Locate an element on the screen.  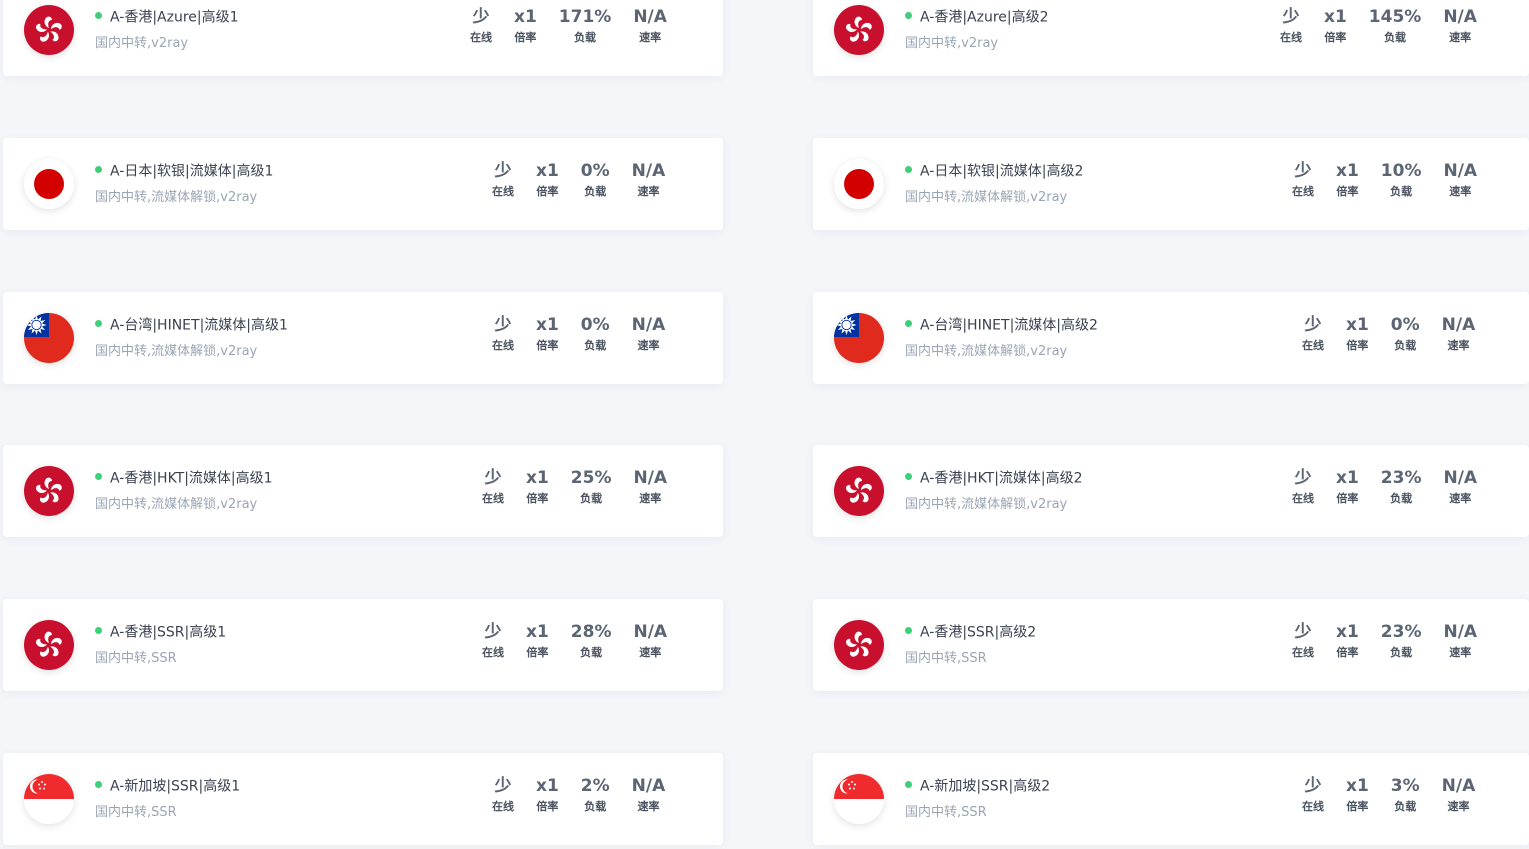
node-name: A-香港|Azure|高级1 is located at coordinates (174, 17).